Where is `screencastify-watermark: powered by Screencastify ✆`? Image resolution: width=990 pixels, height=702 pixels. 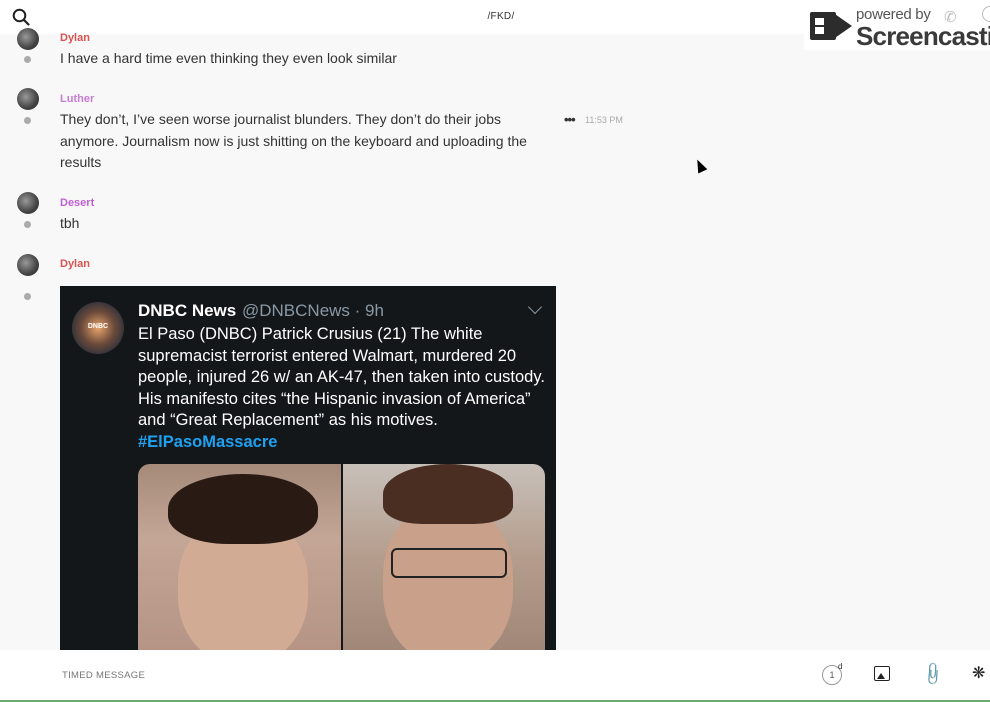 screencastify-watermark: powered by Screencastify ✆ is located at coordinates (897, 26).